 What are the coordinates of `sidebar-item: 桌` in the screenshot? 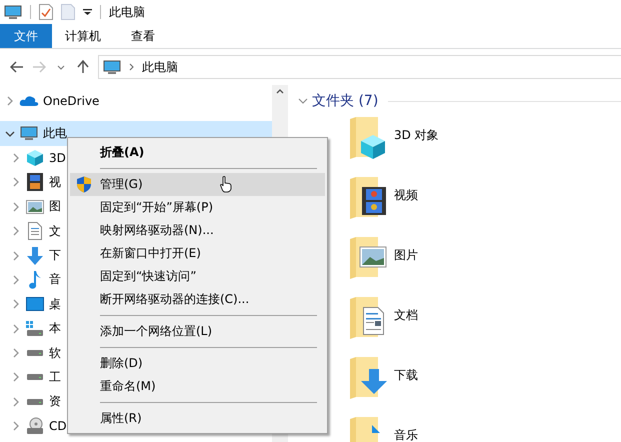 It's located at (55, 304).